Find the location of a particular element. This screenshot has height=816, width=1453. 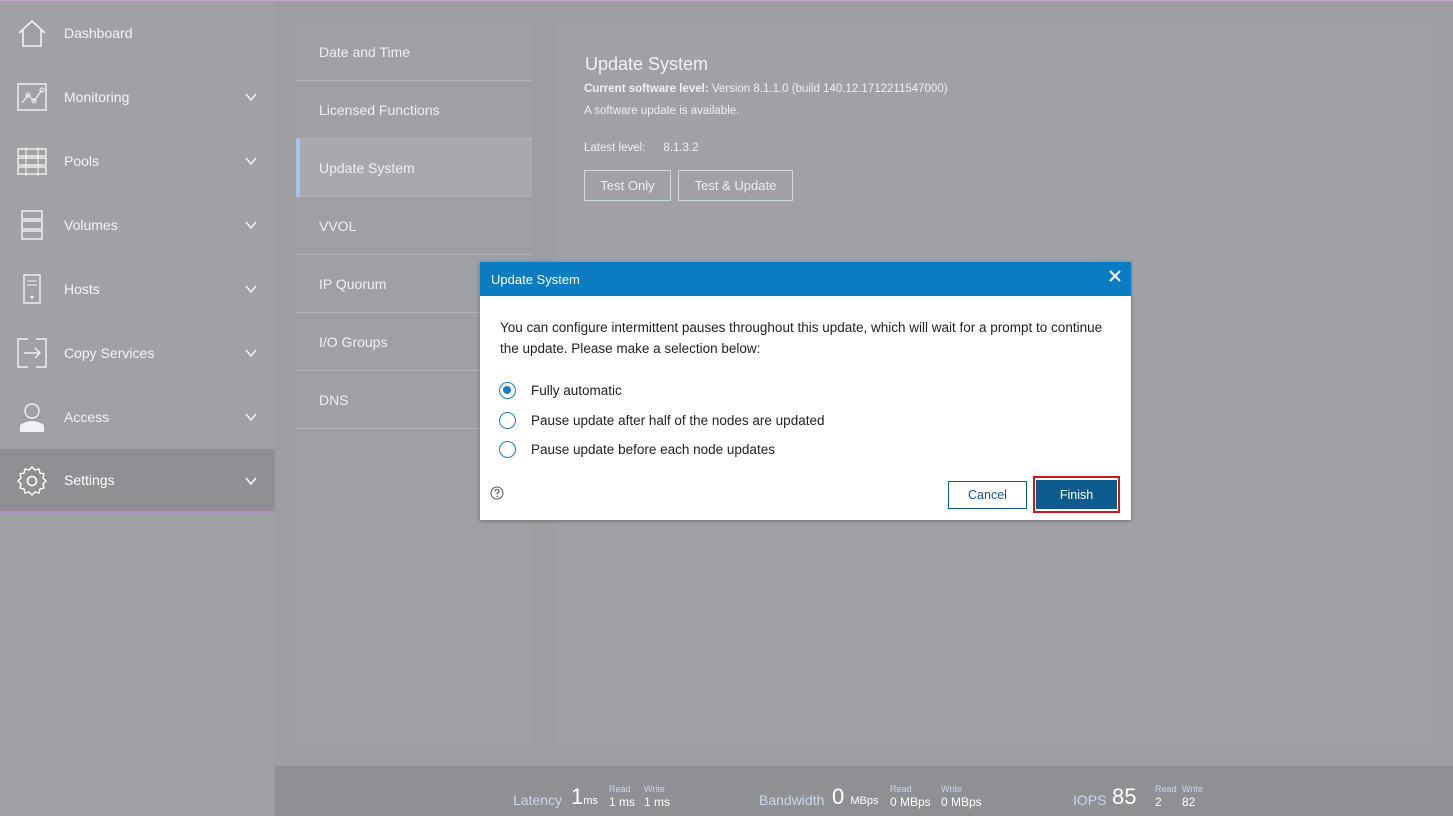

current-level-label: Current software level: is located at coordinates (646, 89).